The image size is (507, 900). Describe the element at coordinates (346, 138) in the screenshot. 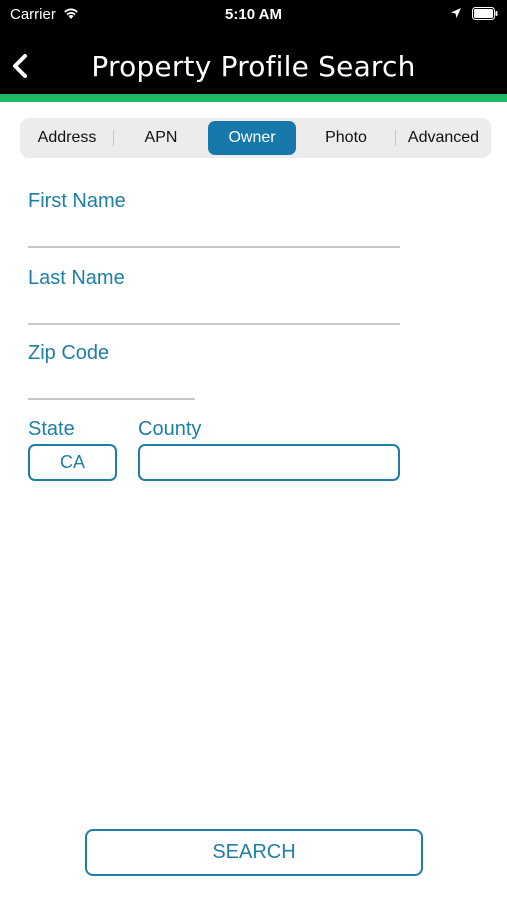

I see `tab-photo: Photo` at that location.